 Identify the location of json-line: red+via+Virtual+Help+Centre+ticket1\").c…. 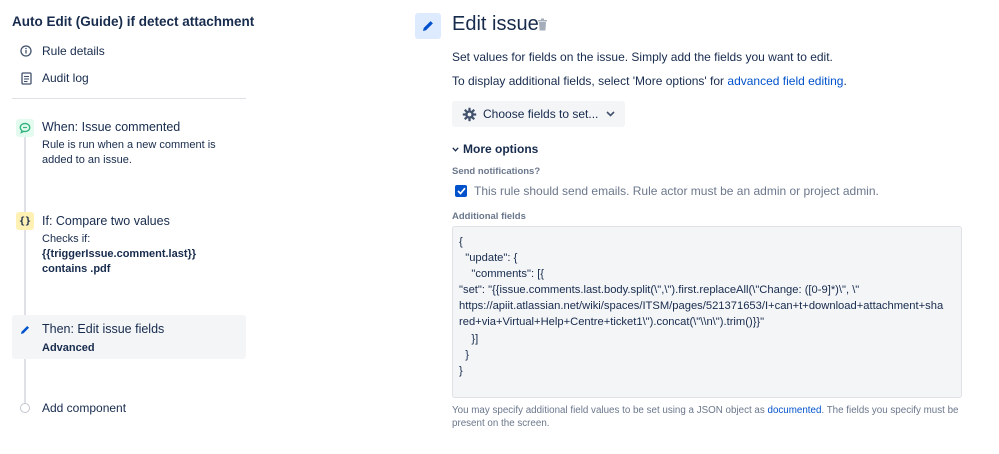
(612, 322).